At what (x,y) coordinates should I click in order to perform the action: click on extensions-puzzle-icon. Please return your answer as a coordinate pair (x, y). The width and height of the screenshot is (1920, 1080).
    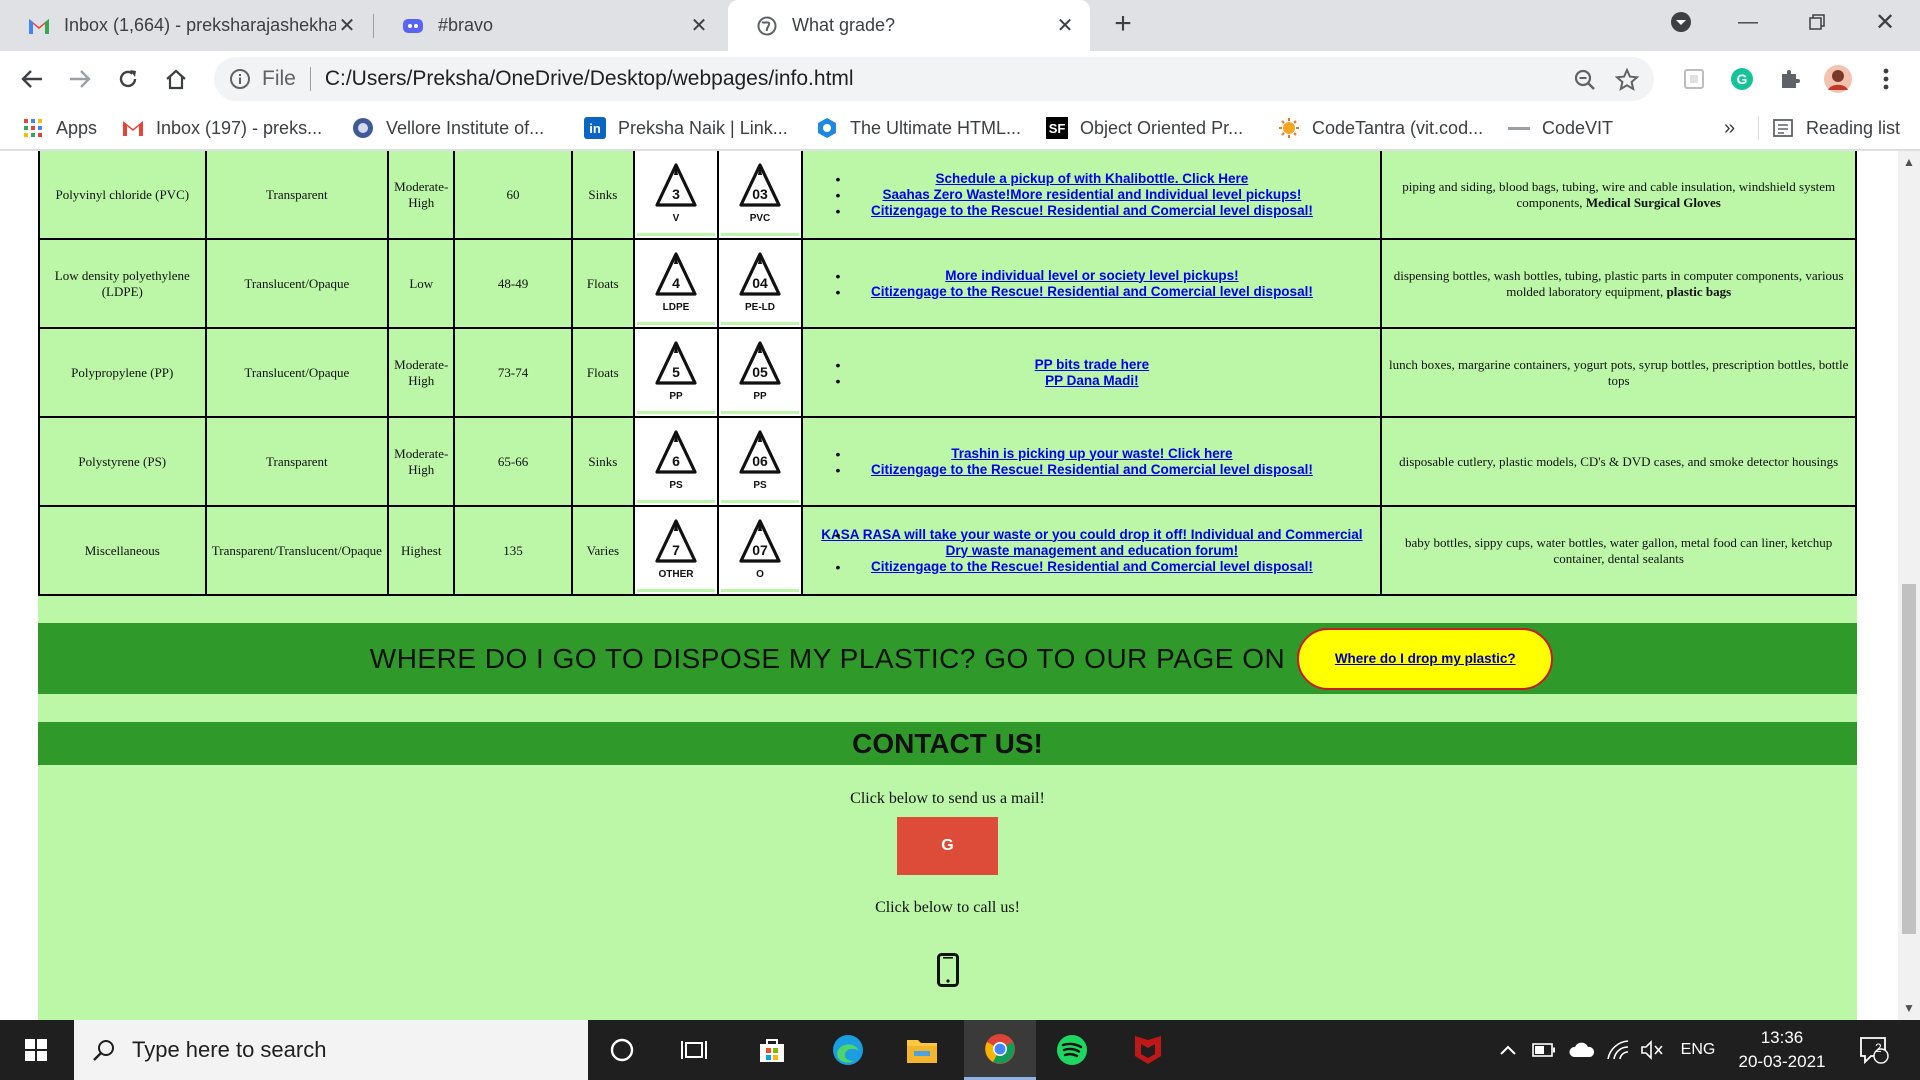
    Looking at the image, I should click on (1790, 79).